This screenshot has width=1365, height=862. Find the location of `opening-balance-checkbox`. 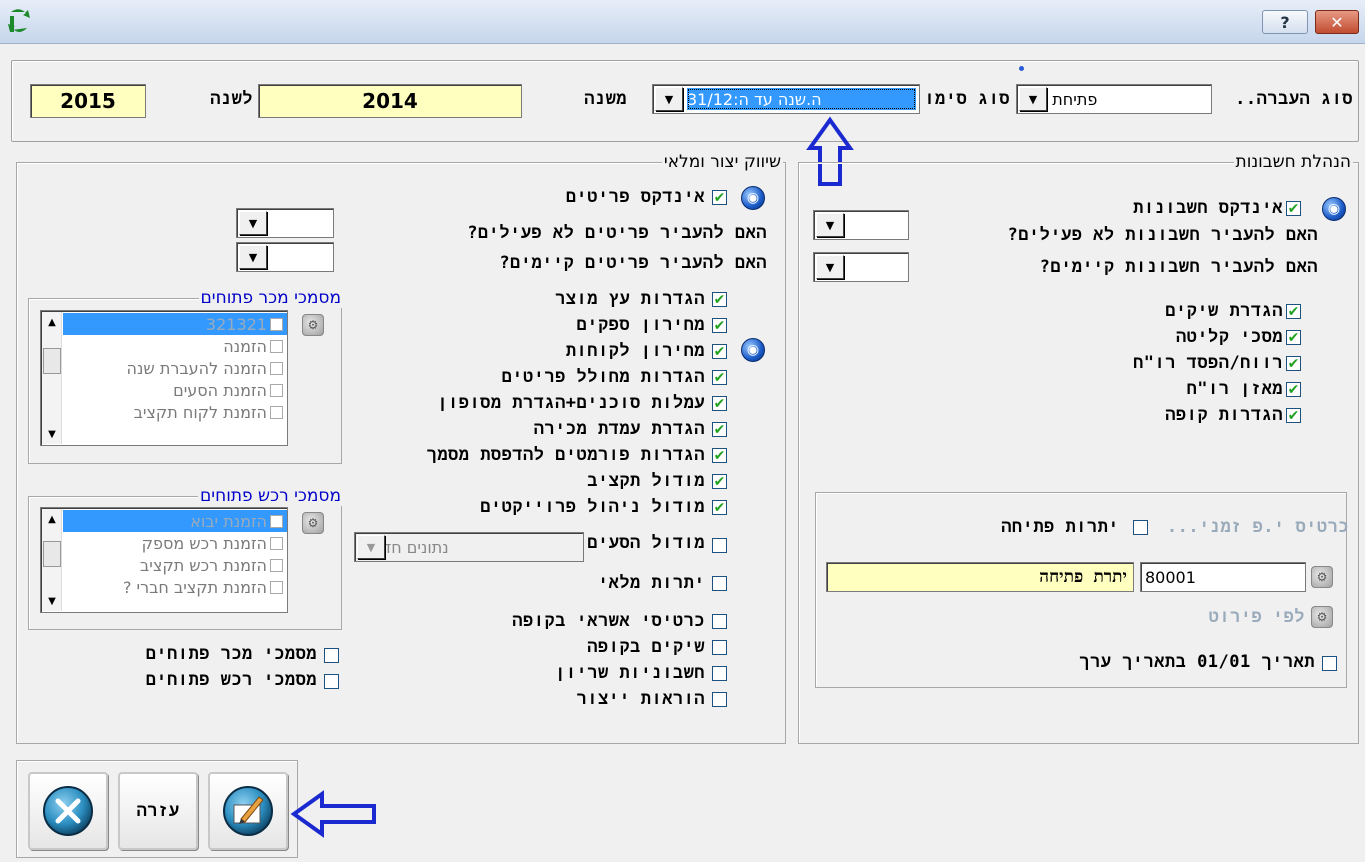

opening-balance-checkbox is located at coordinates (1140, 527).